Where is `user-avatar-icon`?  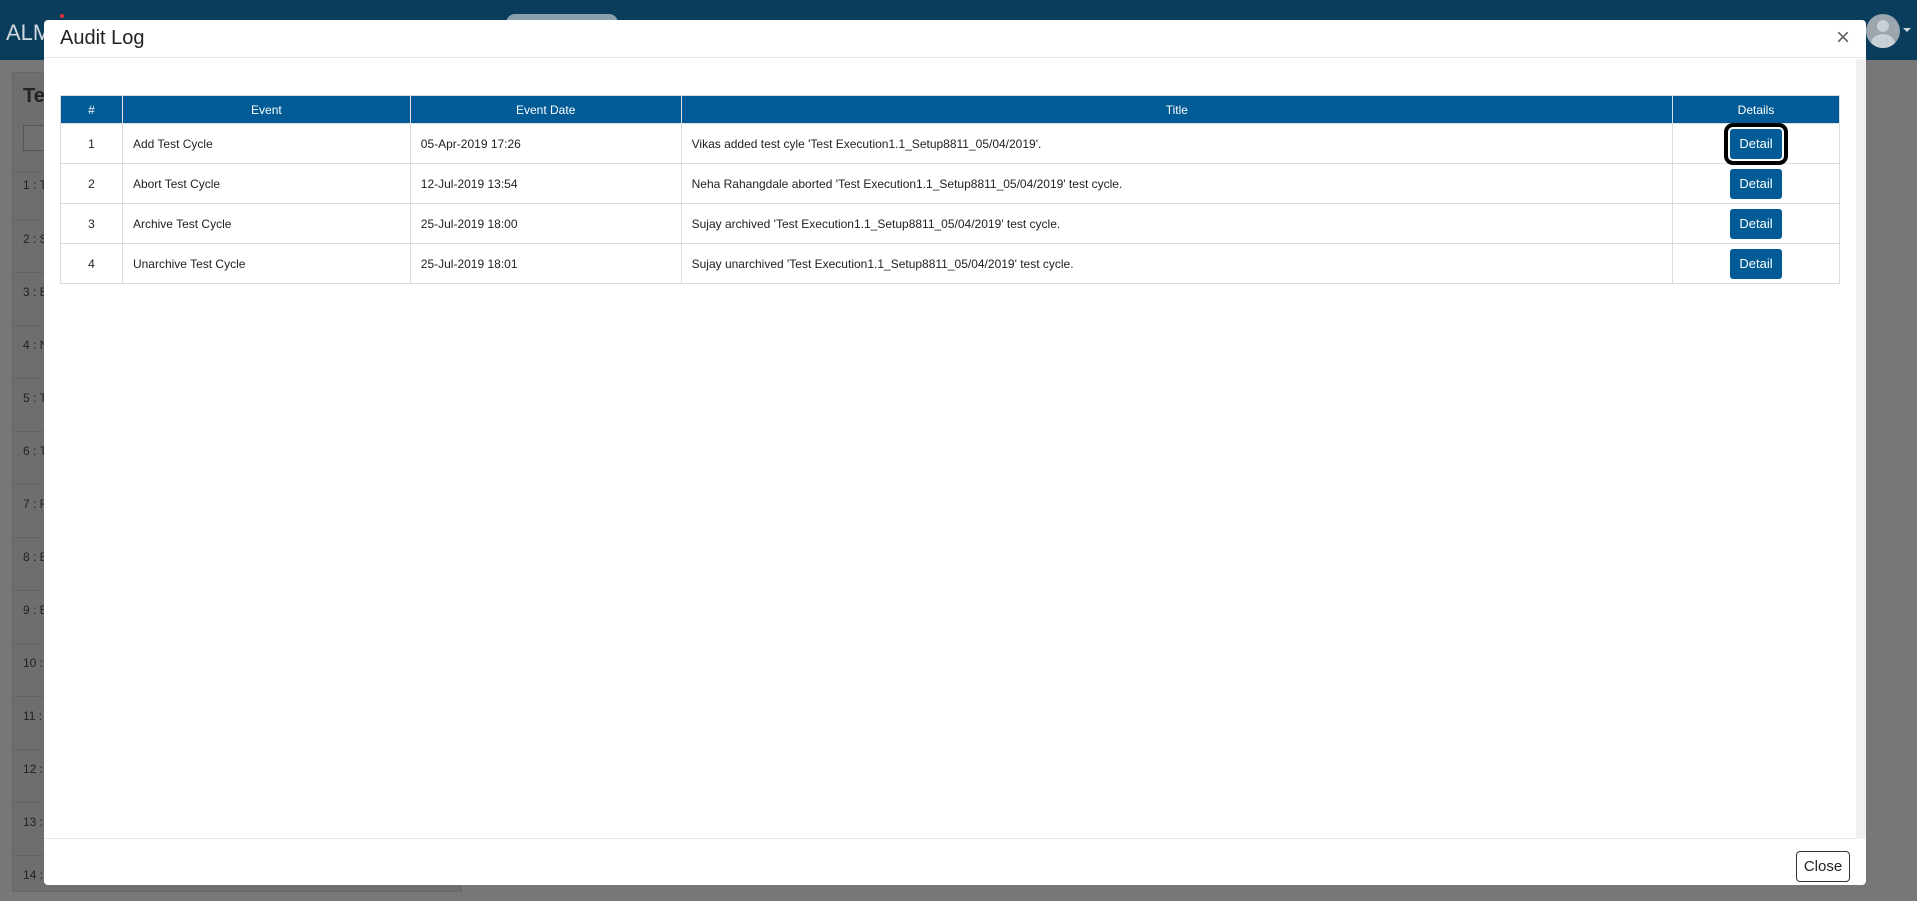
user-avatar-icon is located at coordinates (1883, 31).